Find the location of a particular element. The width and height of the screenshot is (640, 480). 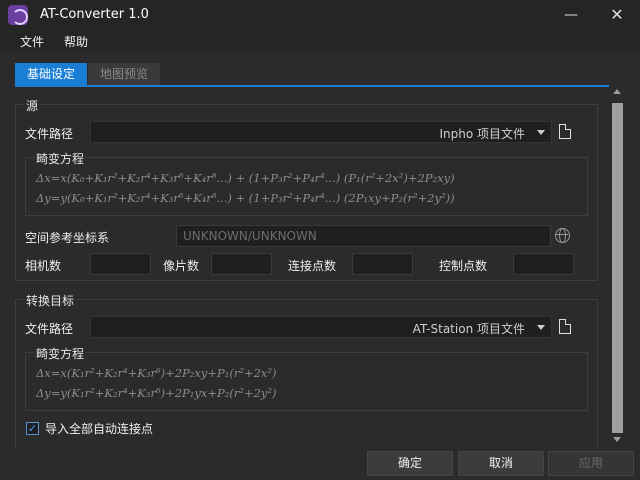

source-file-path-label: 文件路径 is located at coordinates (49, 134).